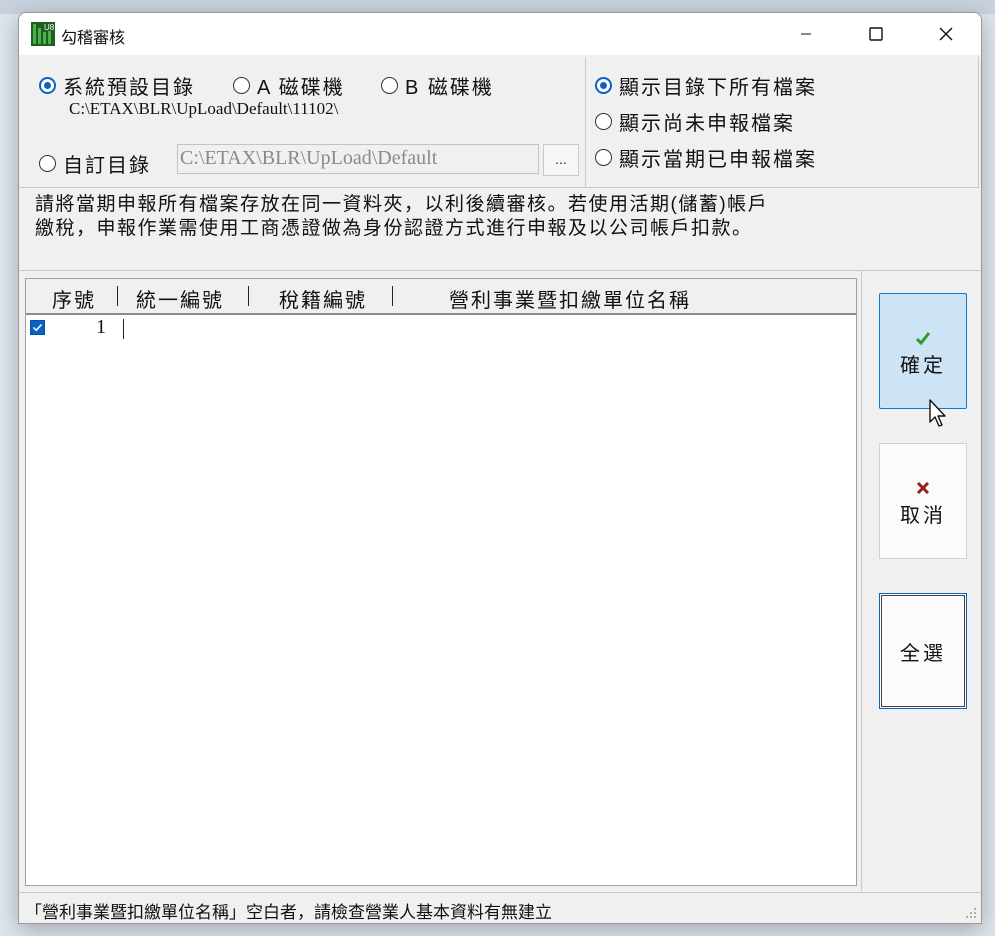 The height and width of the screenshot is (936, 995). I want to click on confirm-button: 確定, so click(923, 351).